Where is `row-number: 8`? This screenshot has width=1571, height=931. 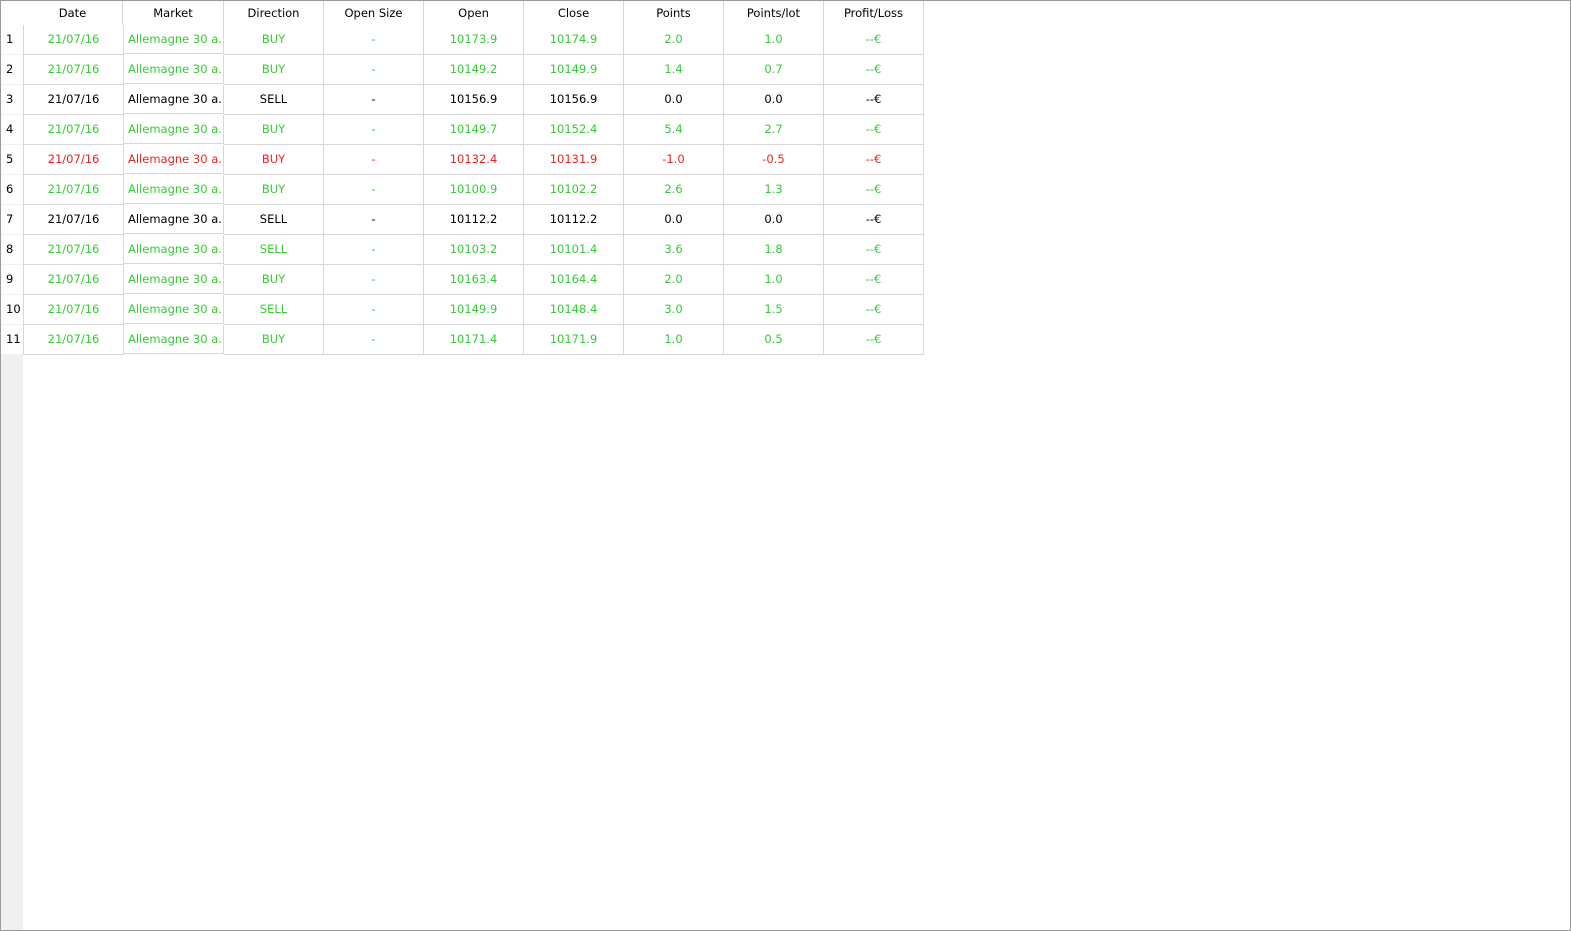 row-number: 8 is located at coordinates (12, 249).